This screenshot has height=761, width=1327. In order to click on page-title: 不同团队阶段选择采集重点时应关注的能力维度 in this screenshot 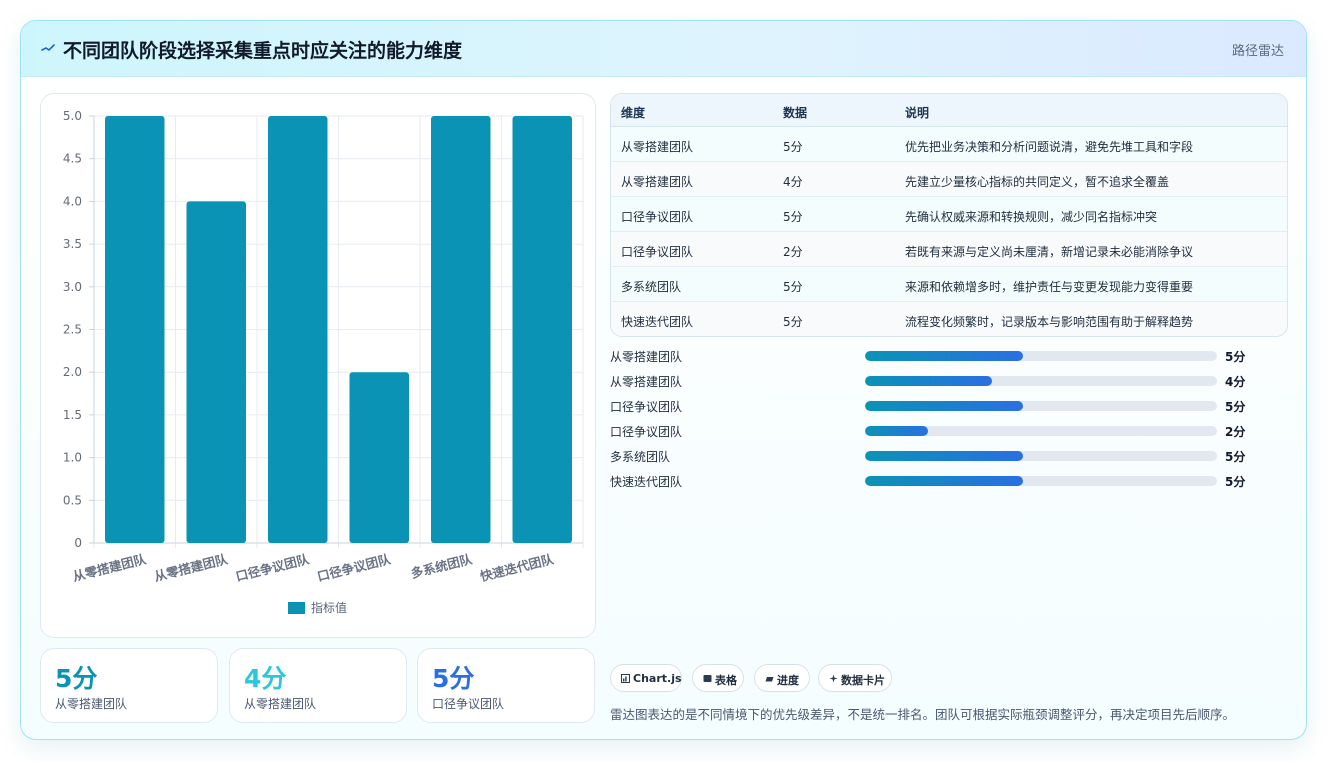, I will do `click(263, 51)`.